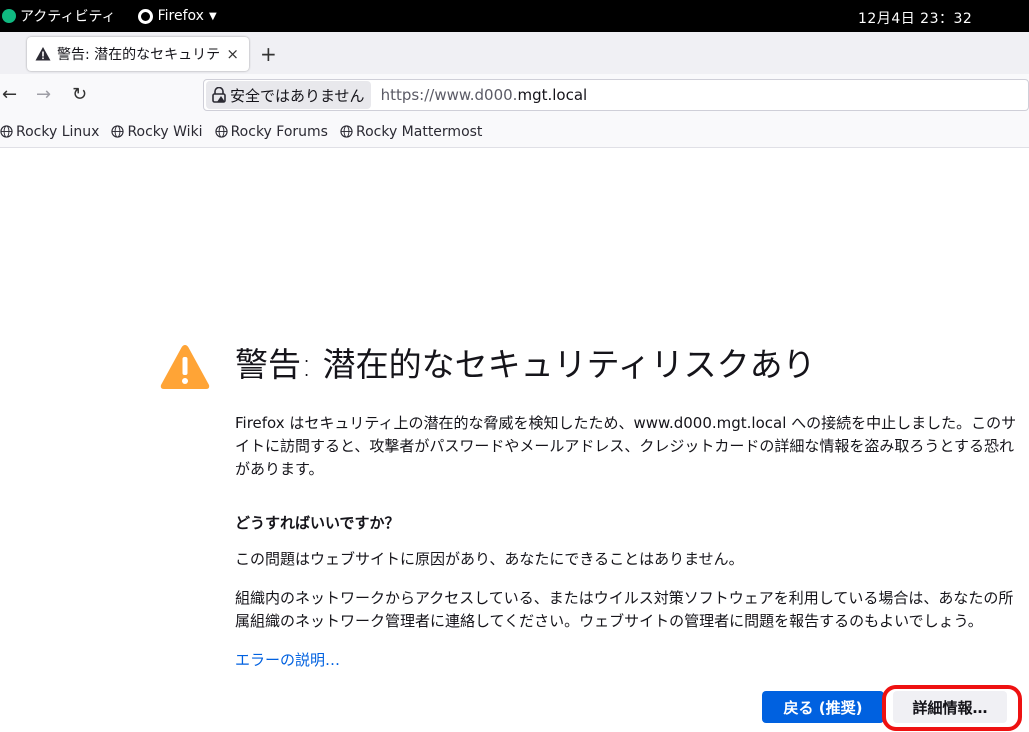 Image resolution: width=1029 pixels, height=732 pixels. What do you see at coordinates (514, 16) in the screenshot?
I see `gnome-top-bar: アクティビティ Firefox ▼ 12月4日 23：32` at bounding box center [514, 16].